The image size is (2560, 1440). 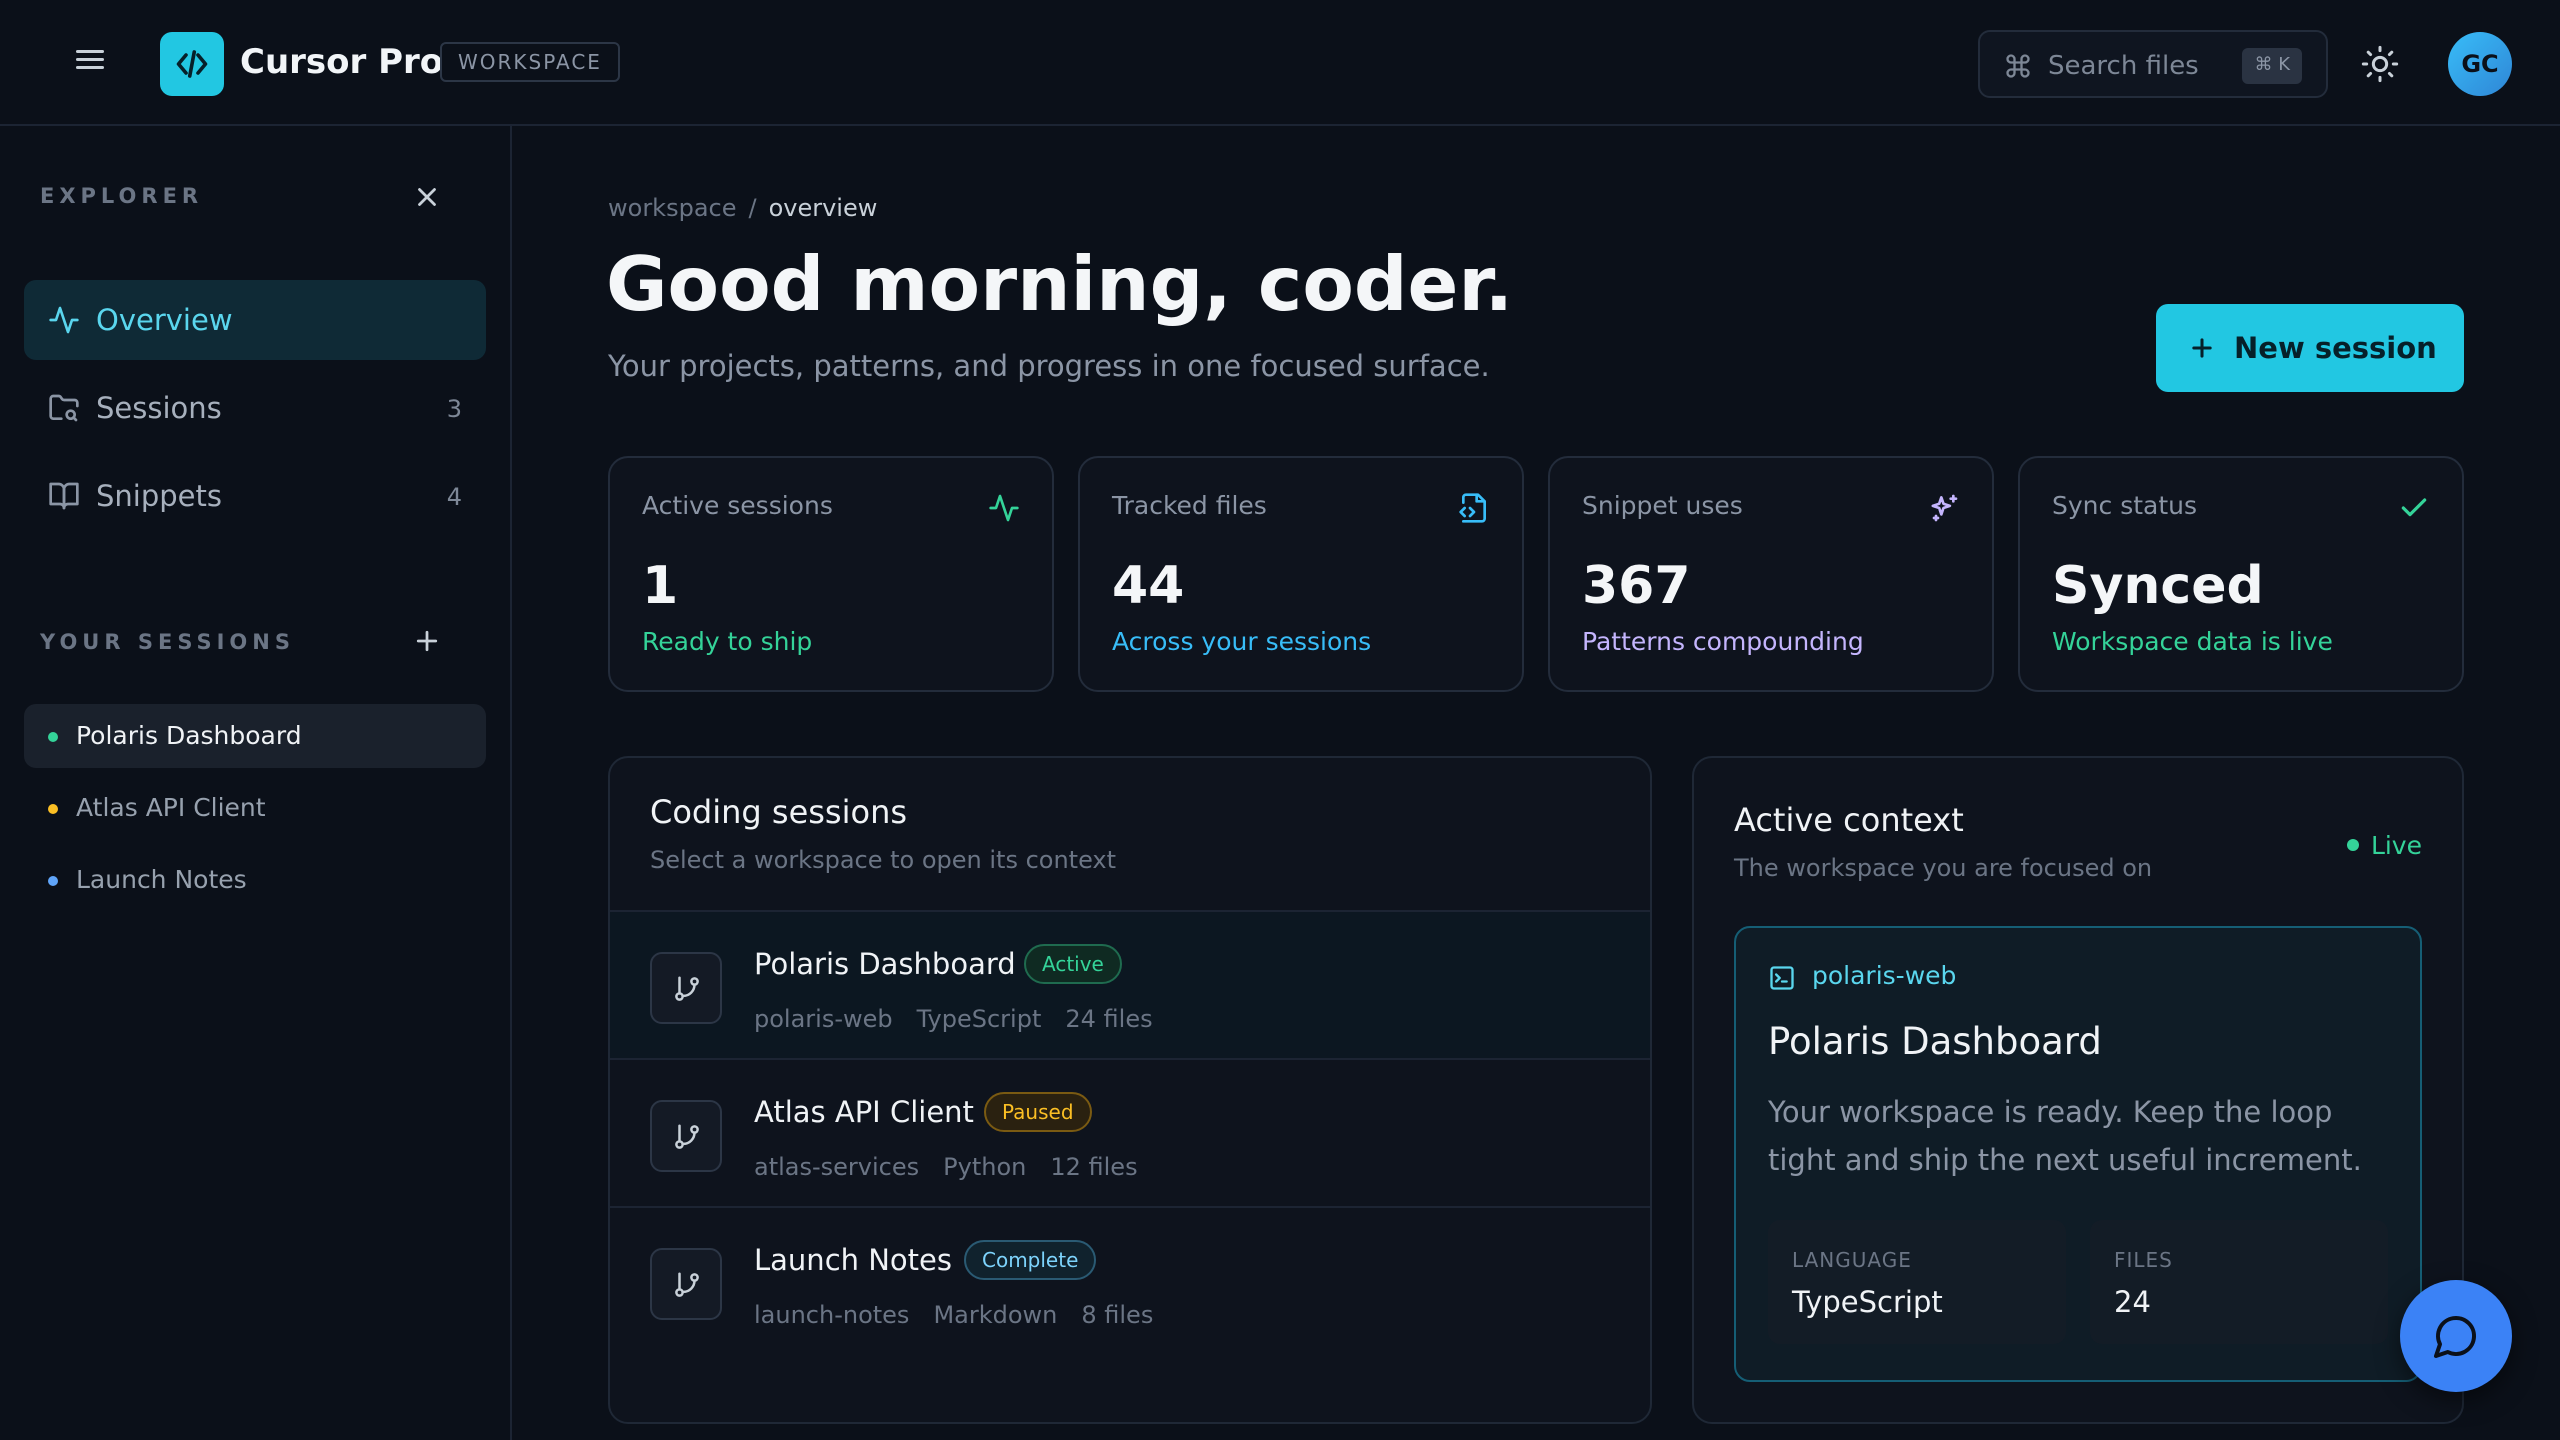 What do you see at coordinates (837, 1167) in the screenshot?
I see `session-repo: atlas-services` at bounding box center [837, 1167].